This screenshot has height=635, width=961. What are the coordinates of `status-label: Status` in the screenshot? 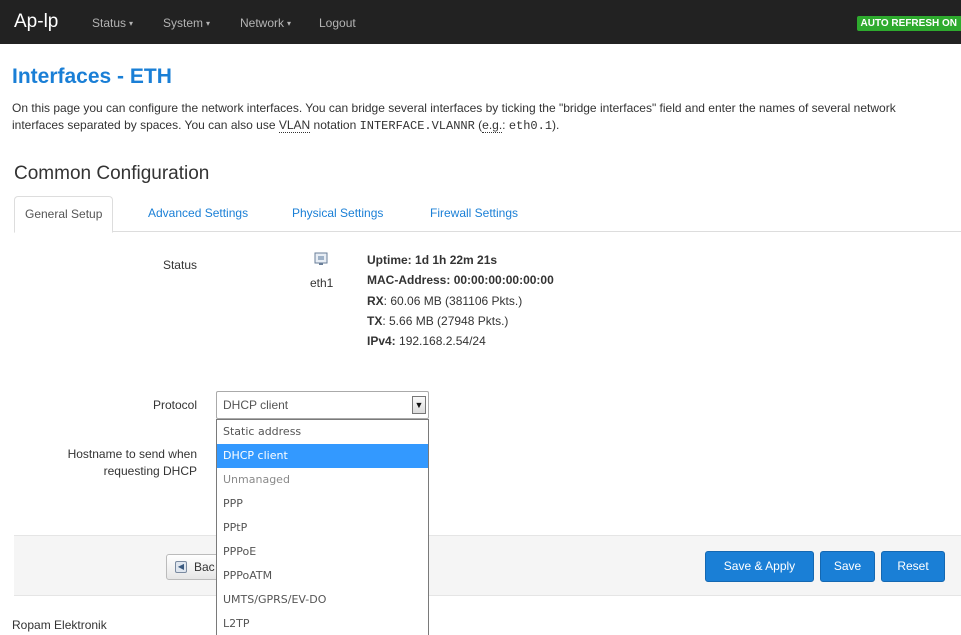 It's located at (179, 265).